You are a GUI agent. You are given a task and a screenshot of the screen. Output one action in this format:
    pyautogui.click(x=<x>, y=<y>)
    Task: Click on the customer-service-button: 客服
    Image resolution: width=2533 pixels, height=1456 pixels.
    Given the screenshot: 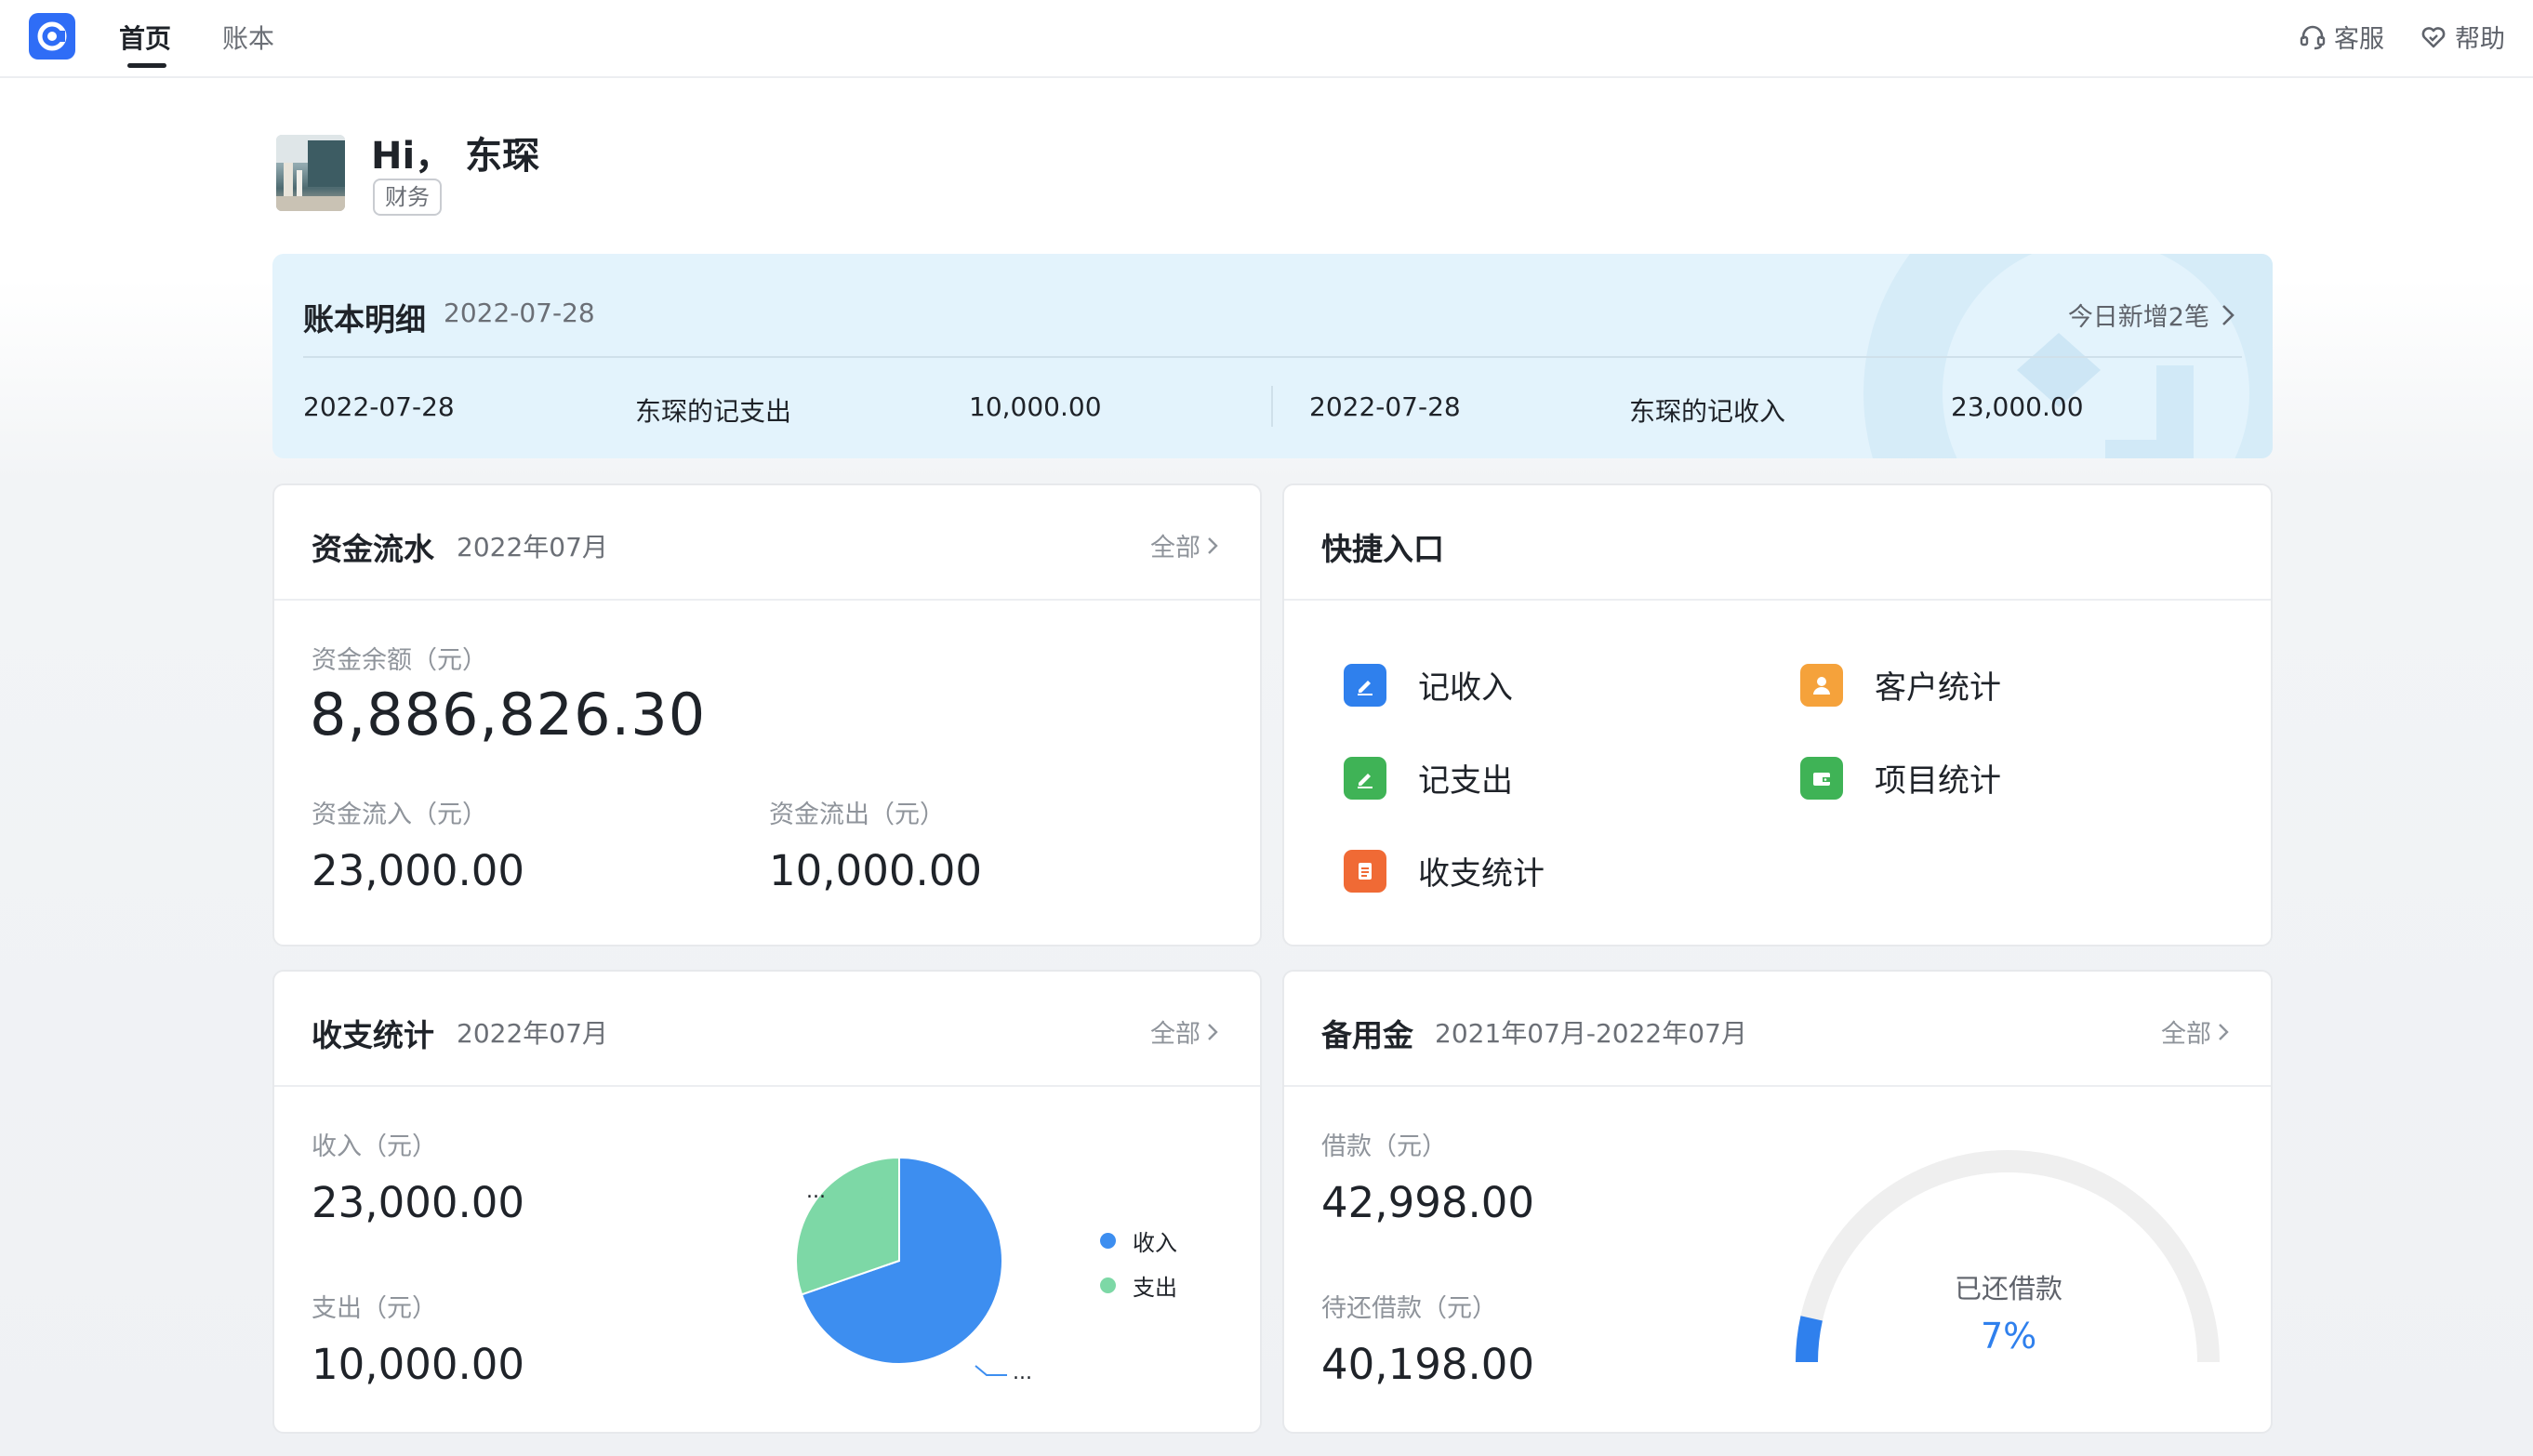 What is the action you would take?
    pyautogui.click(x=2341, y=37)
    